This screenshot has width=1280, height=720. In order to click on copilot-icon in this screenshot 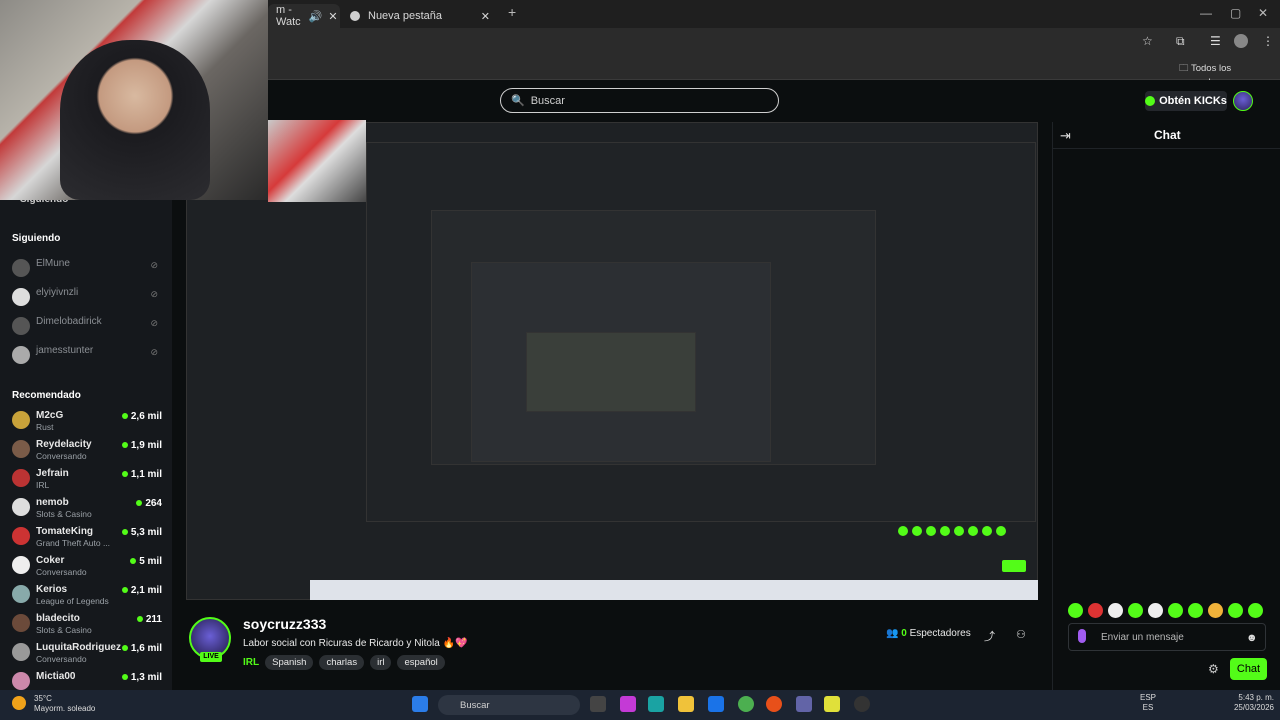, I will do `click(628, 704)`.